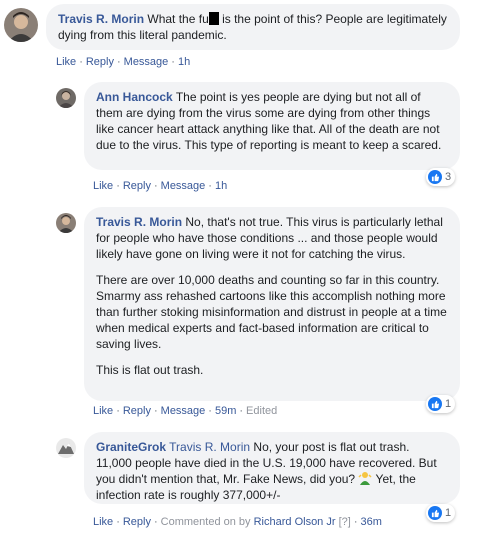 The height and width of the screenshot is (538, 478). I want to click on timestamp: 59m, so click(225, 411).